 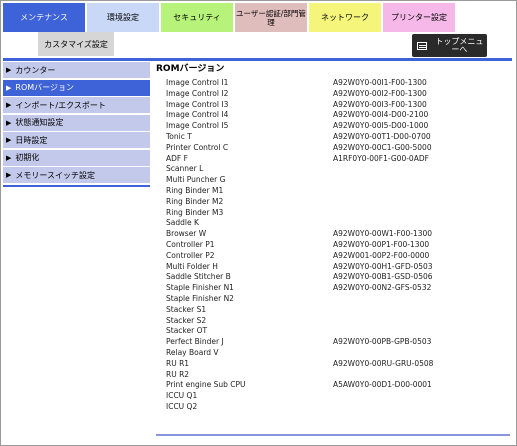 What do you see at coordinates (190, 244) in the screenshot?
I see `component-name: Controller P1` at bounding box center [190, 244].